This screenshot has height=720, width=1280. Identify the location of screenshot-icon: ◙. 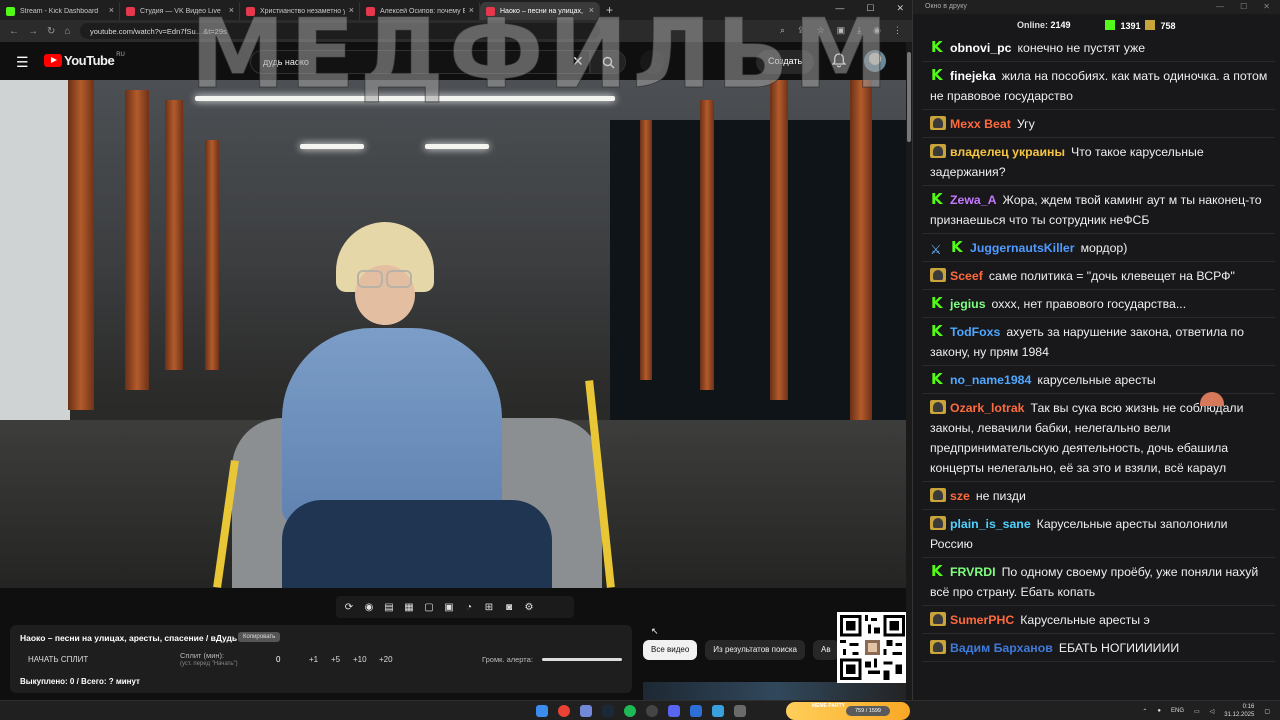
(509, 607).